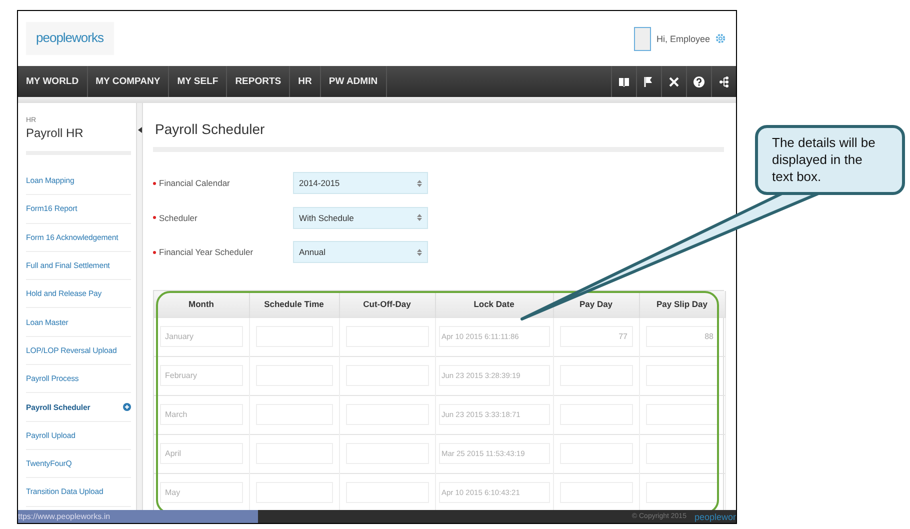  Describe the element at coordinates (715, 517) in the screenshot. I see `footer-logo: peoplewor` at that location.